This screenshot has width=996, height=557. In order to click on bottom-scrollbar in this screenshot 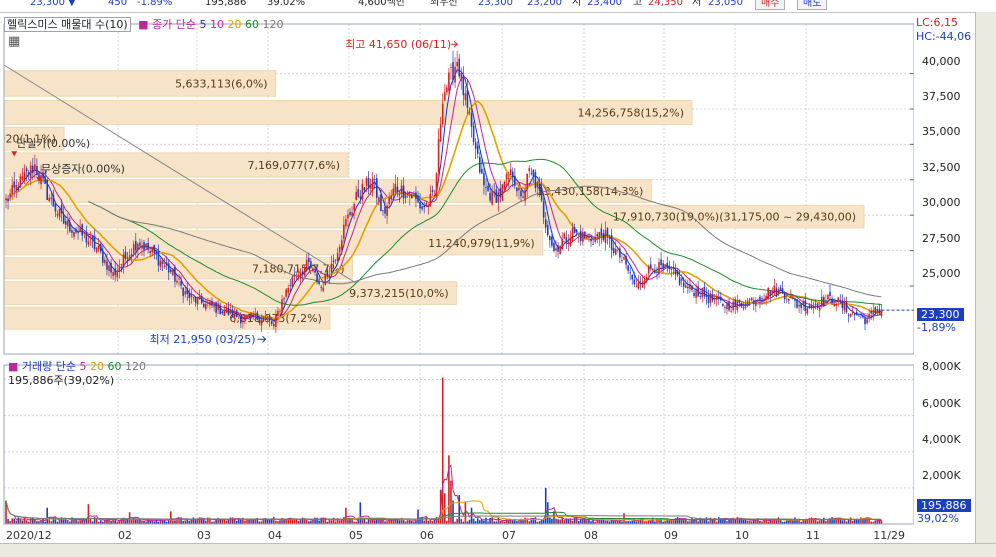, I will do `click(498, 550)`.